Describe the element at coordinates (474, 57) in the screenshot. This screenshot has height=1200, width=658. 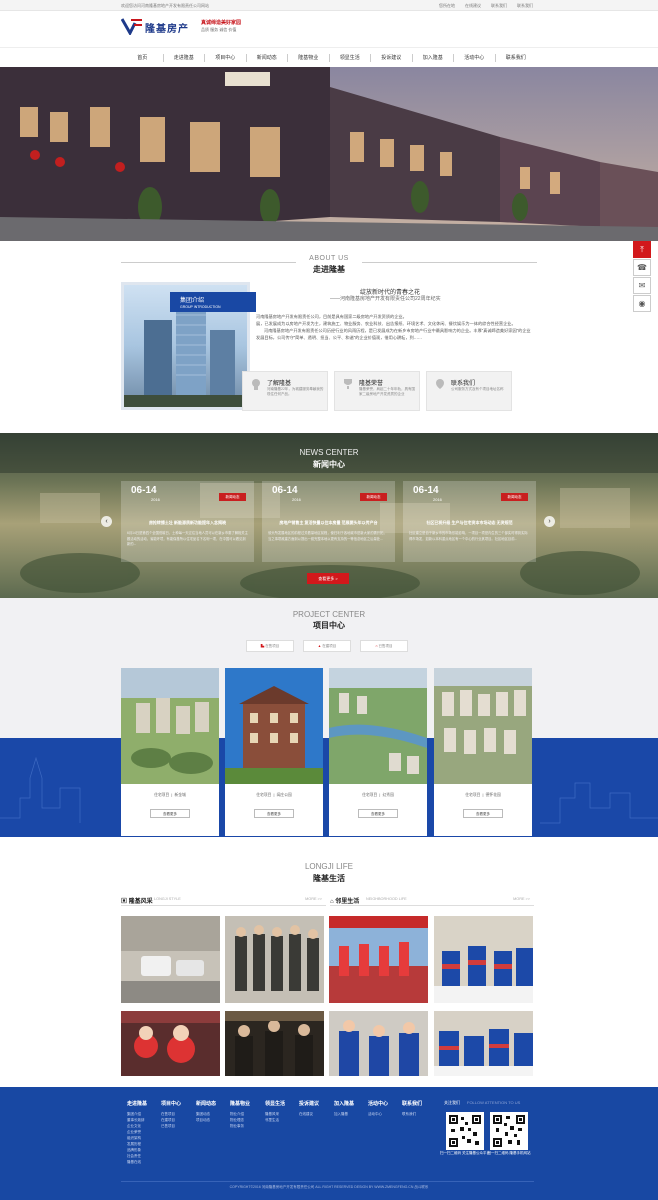
I see `nav-activity: 活动中心` at that location.